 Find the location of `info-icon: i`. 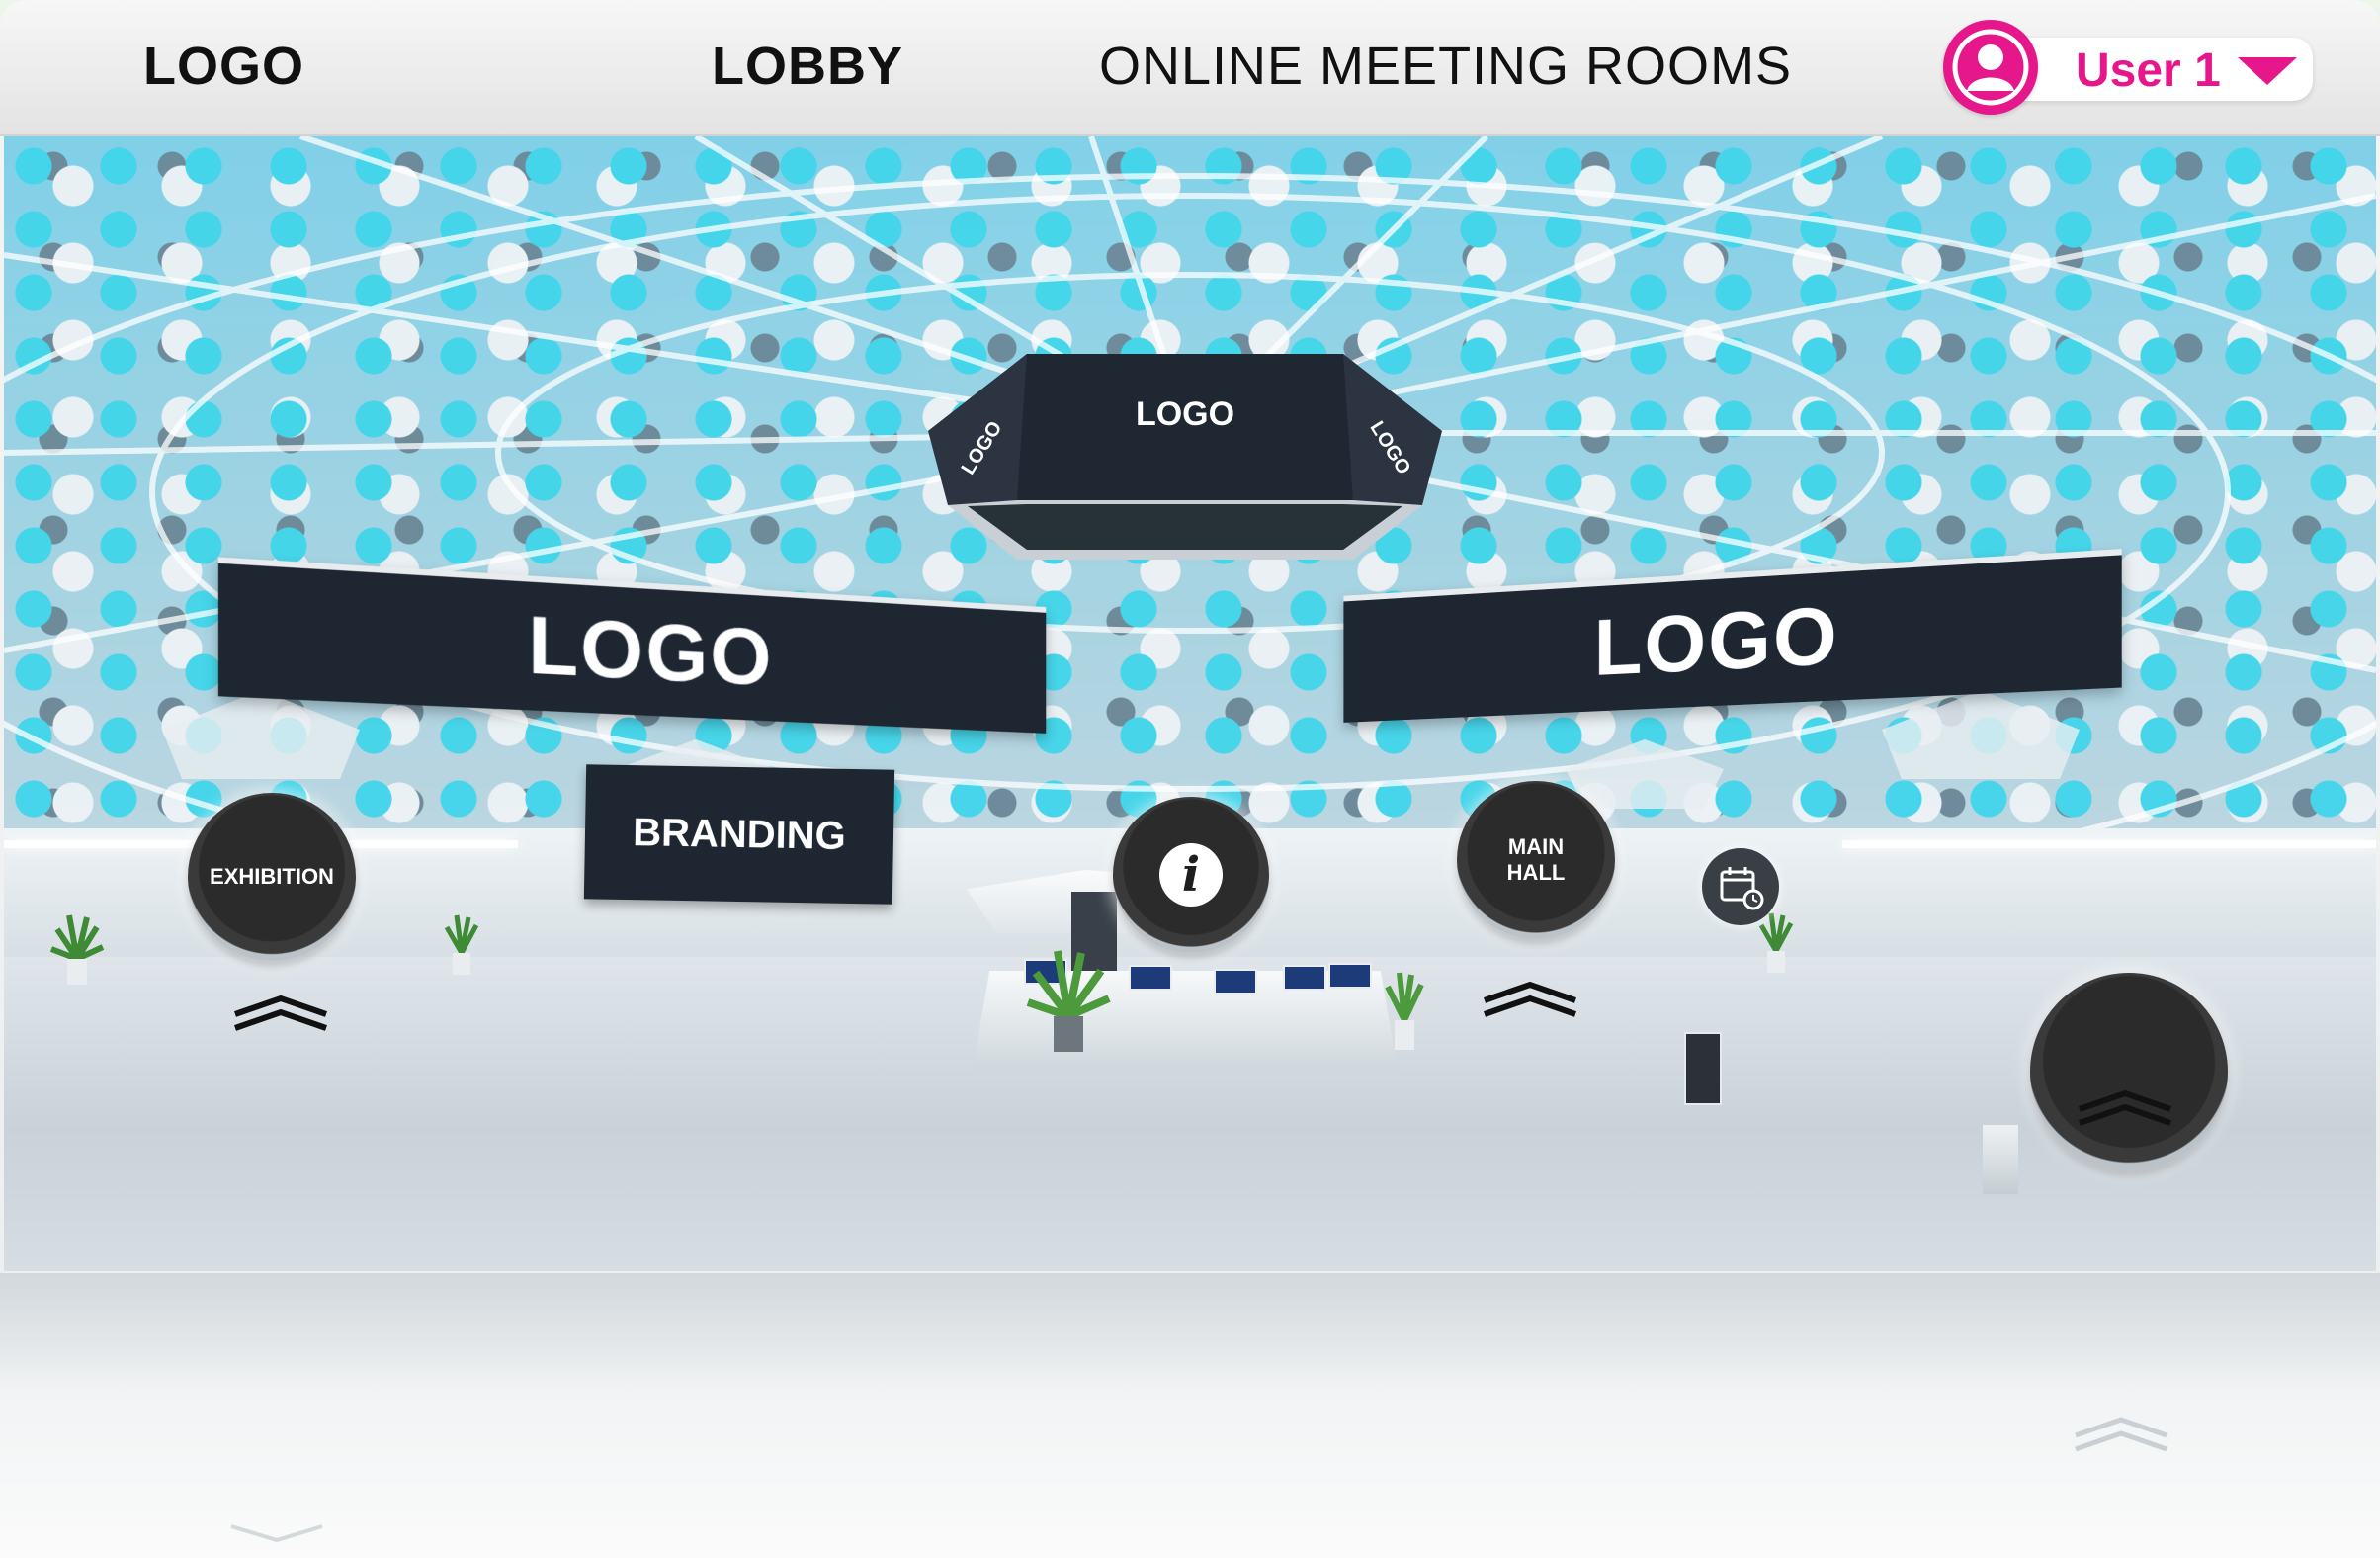

info-icon: i is located at coordinates (1191, 875).